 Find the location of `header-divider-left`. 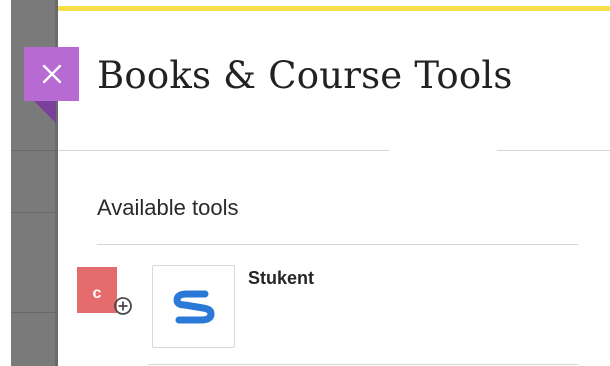

header-divider-left is located at coordinates (223, 150).